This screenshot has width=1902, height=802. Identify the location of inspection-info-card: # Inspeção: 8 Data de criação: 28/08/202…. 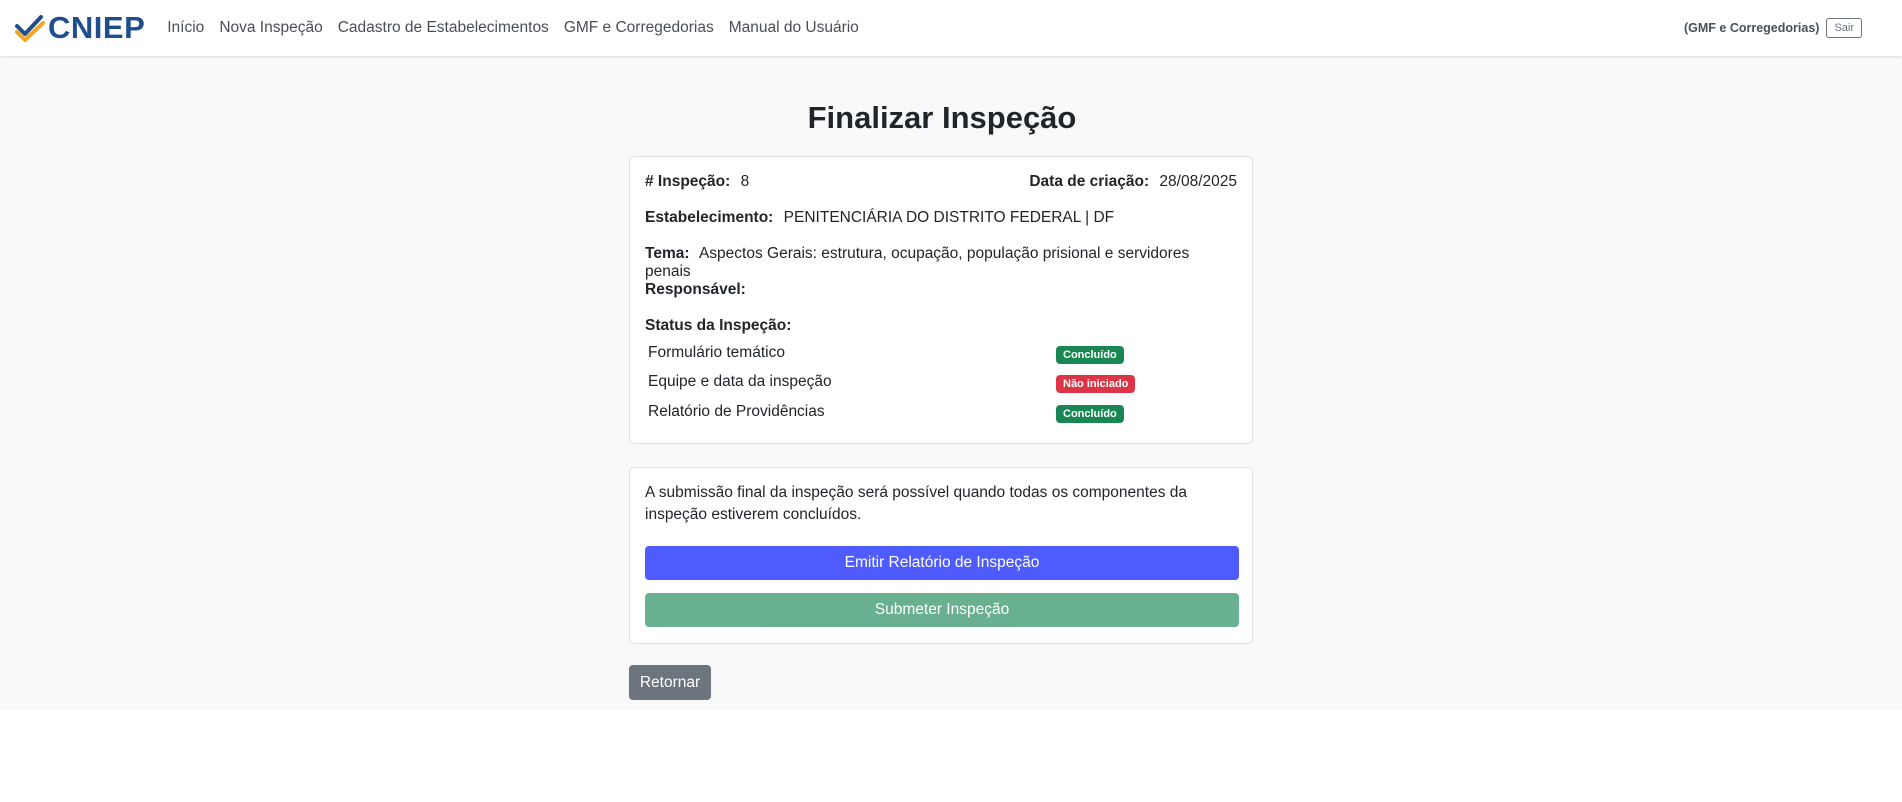
(941, 300).